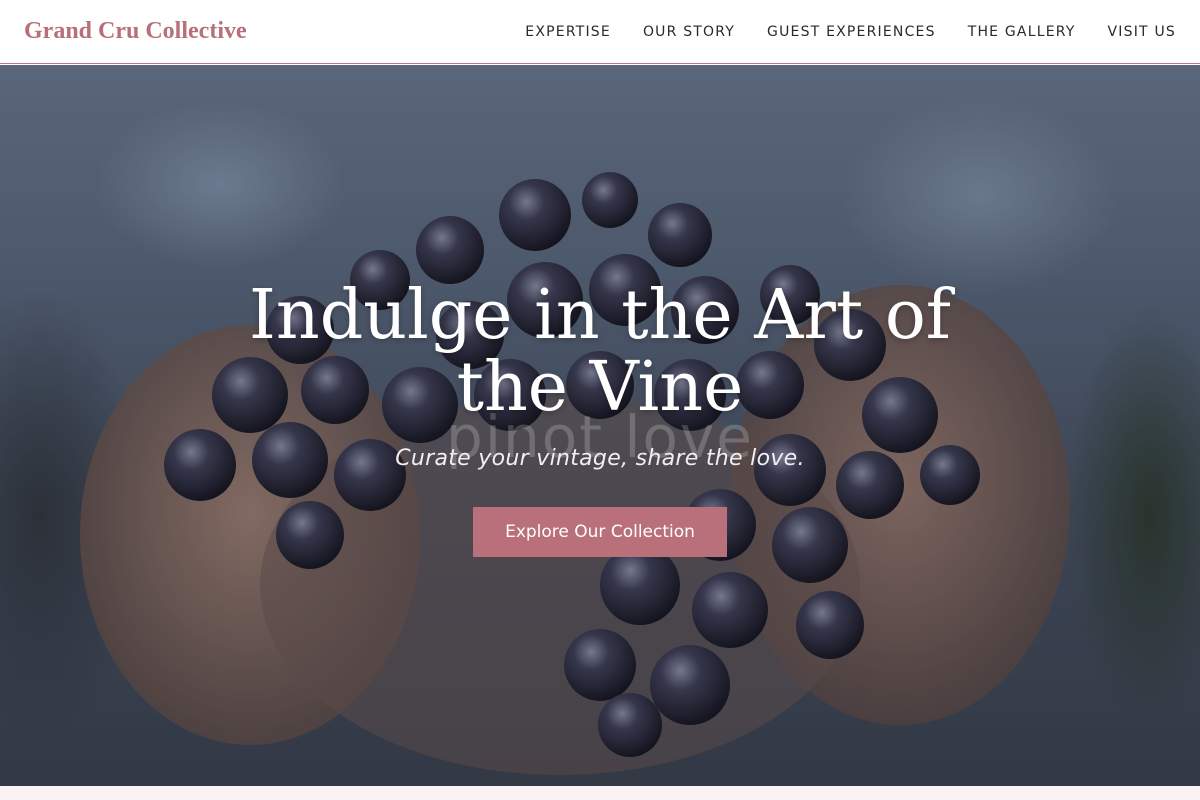 This screenshot has width=1200, height=800. What do you see at coordinates (600, 458) in the screenshot?
I see `hero-subtitle: Curate your vintage, share the love.` at bounding box center [600, 458].